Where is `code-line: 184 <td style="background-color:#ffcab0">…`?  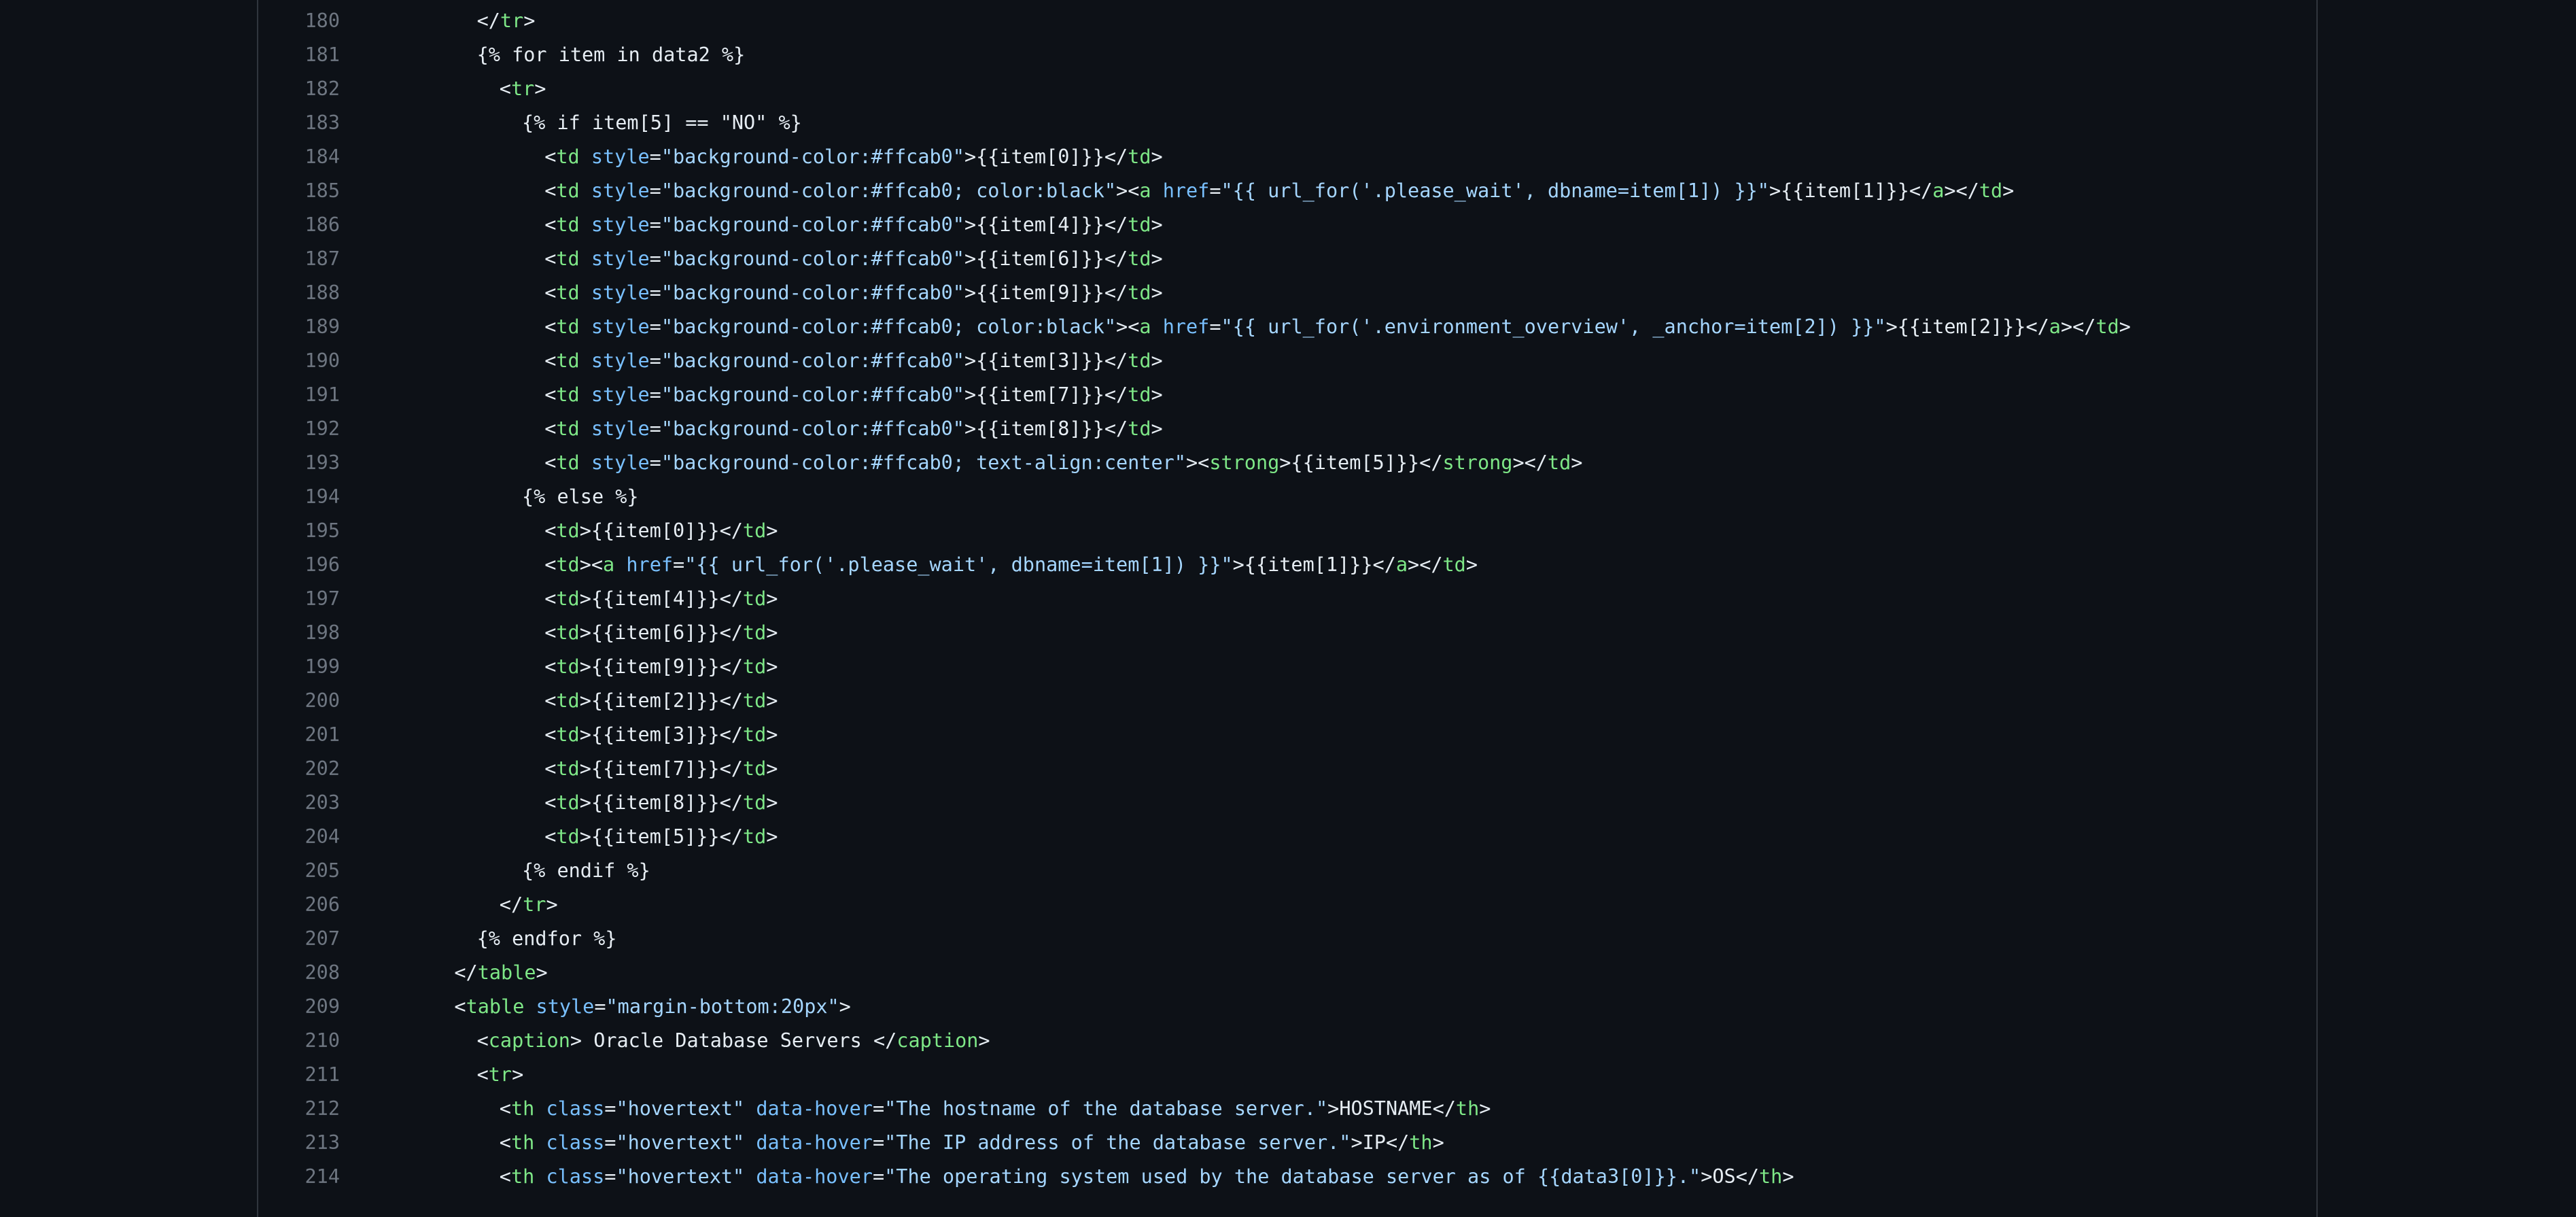
code-line: 184 <td style="background-color:#ffcab0">… is located at coordinates (1287, 156).